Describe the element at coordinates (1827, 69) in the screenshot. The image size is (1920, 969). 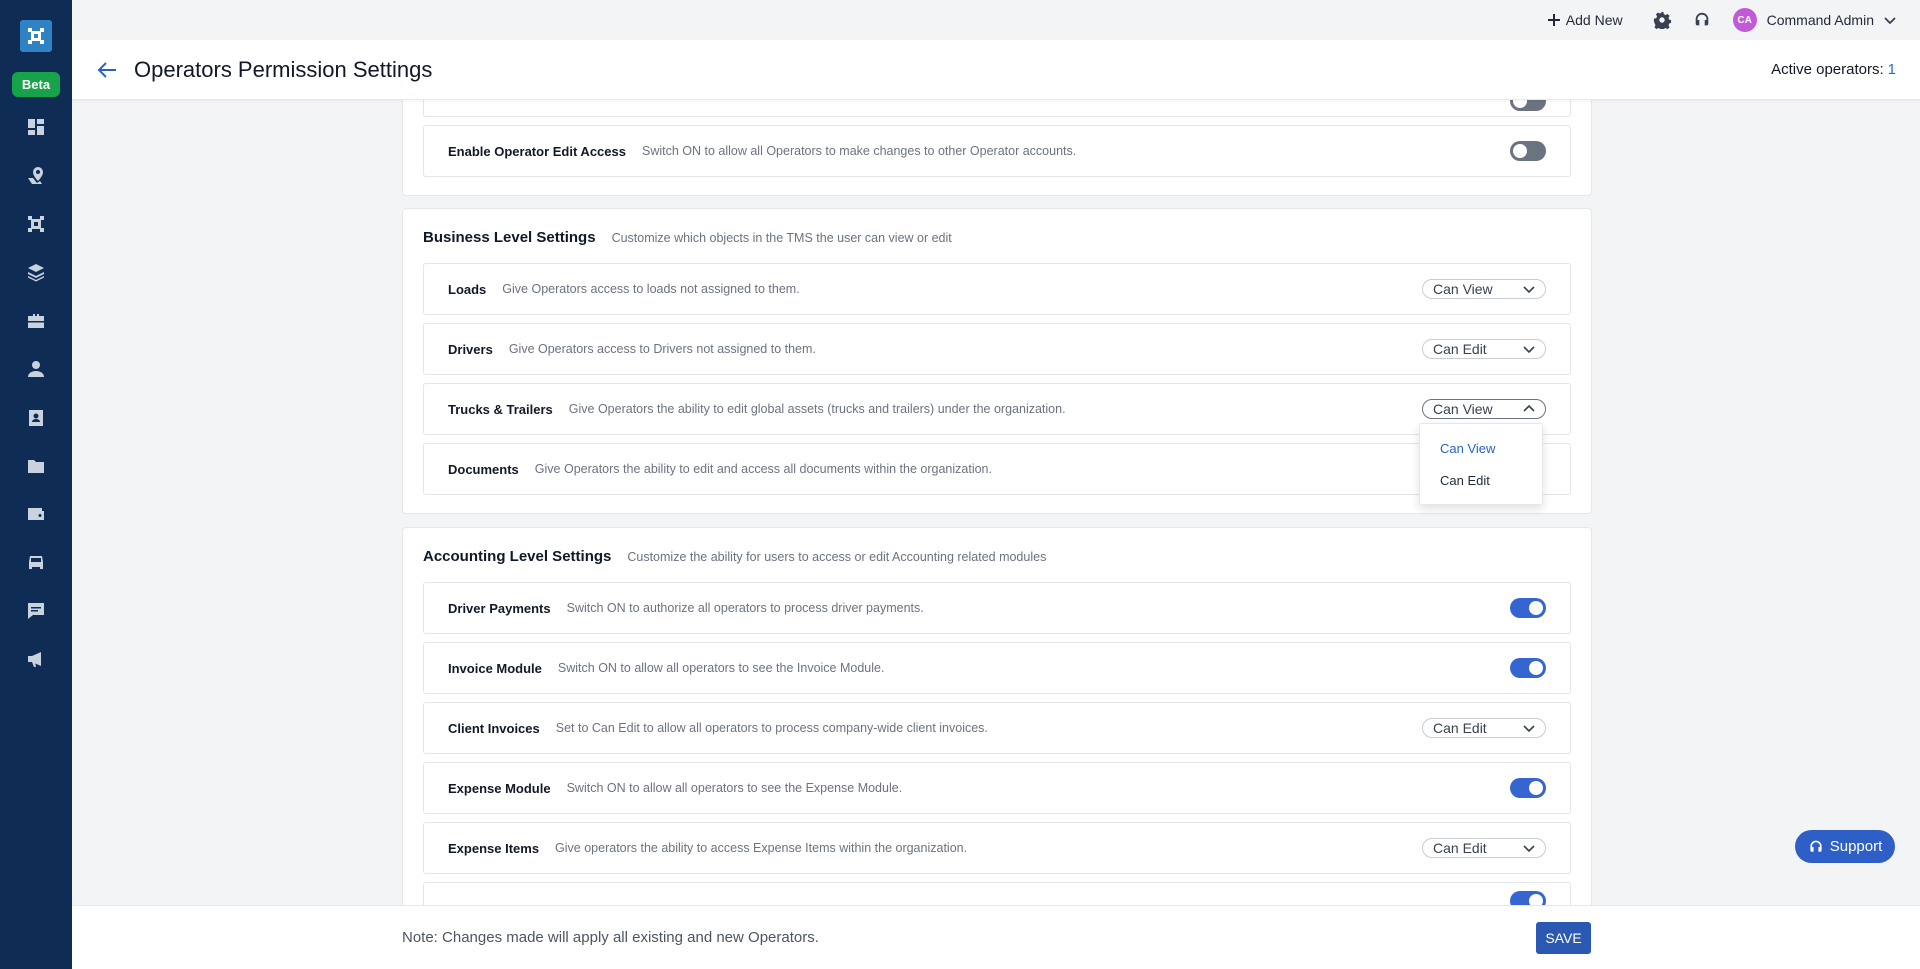
I see `active-operators-label: Active operators:` at that location.